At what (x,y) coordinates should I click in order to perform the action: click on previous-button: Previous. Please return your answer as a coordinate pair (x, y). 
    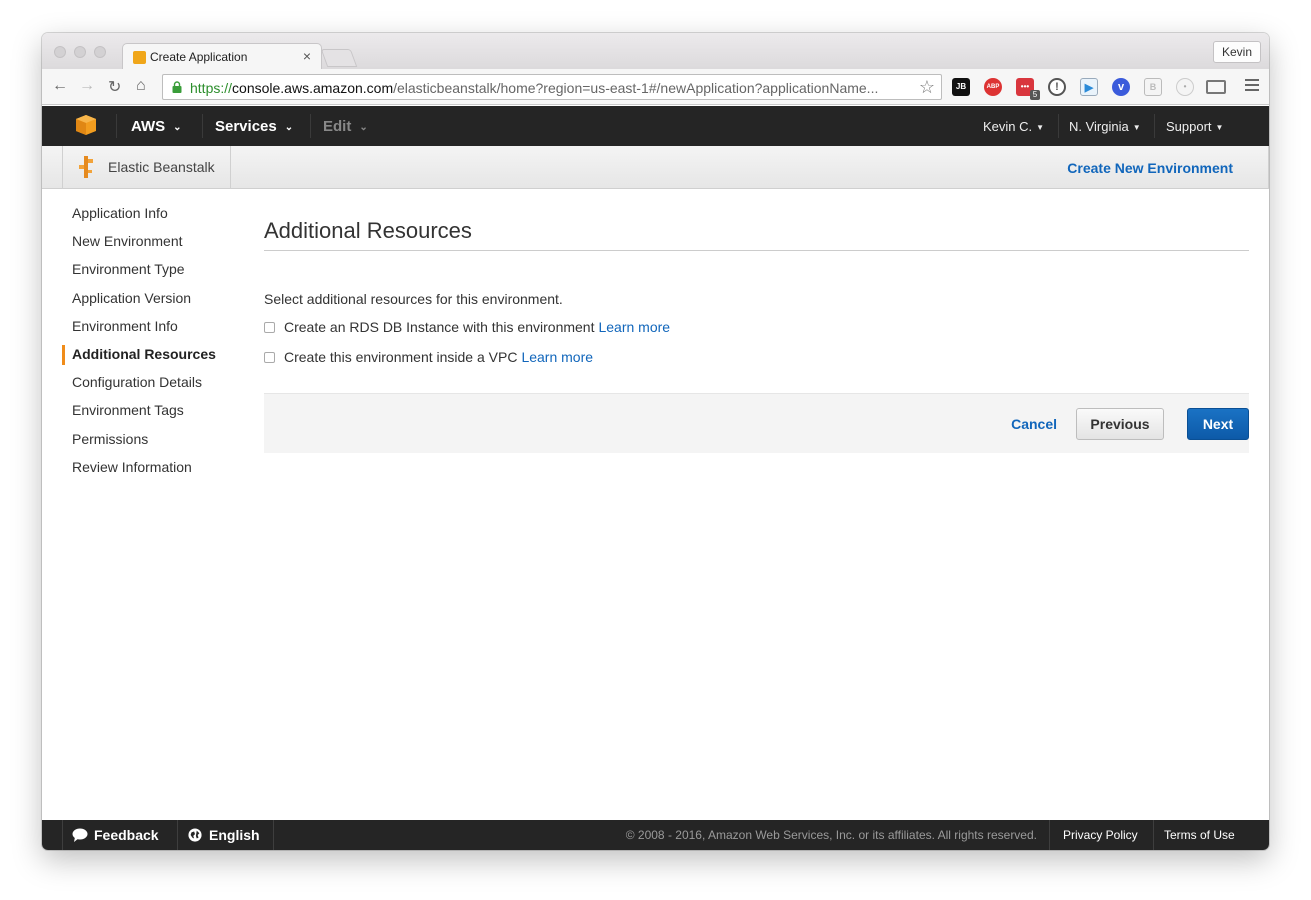
    Looking at the image, I should click on (1120, 424).